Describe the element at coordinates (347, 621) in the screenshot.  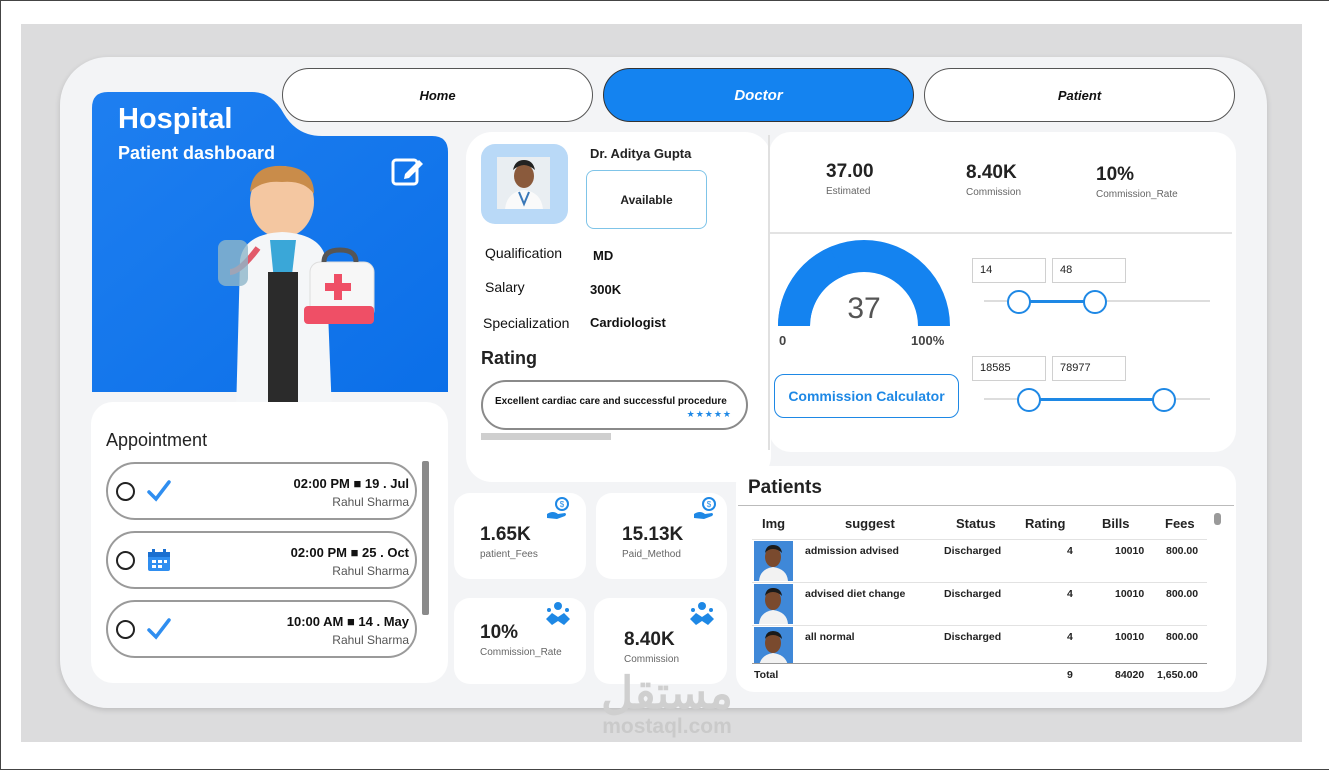
I see `appointment-time: 10:00 AM ■ 14 . May` at that location.